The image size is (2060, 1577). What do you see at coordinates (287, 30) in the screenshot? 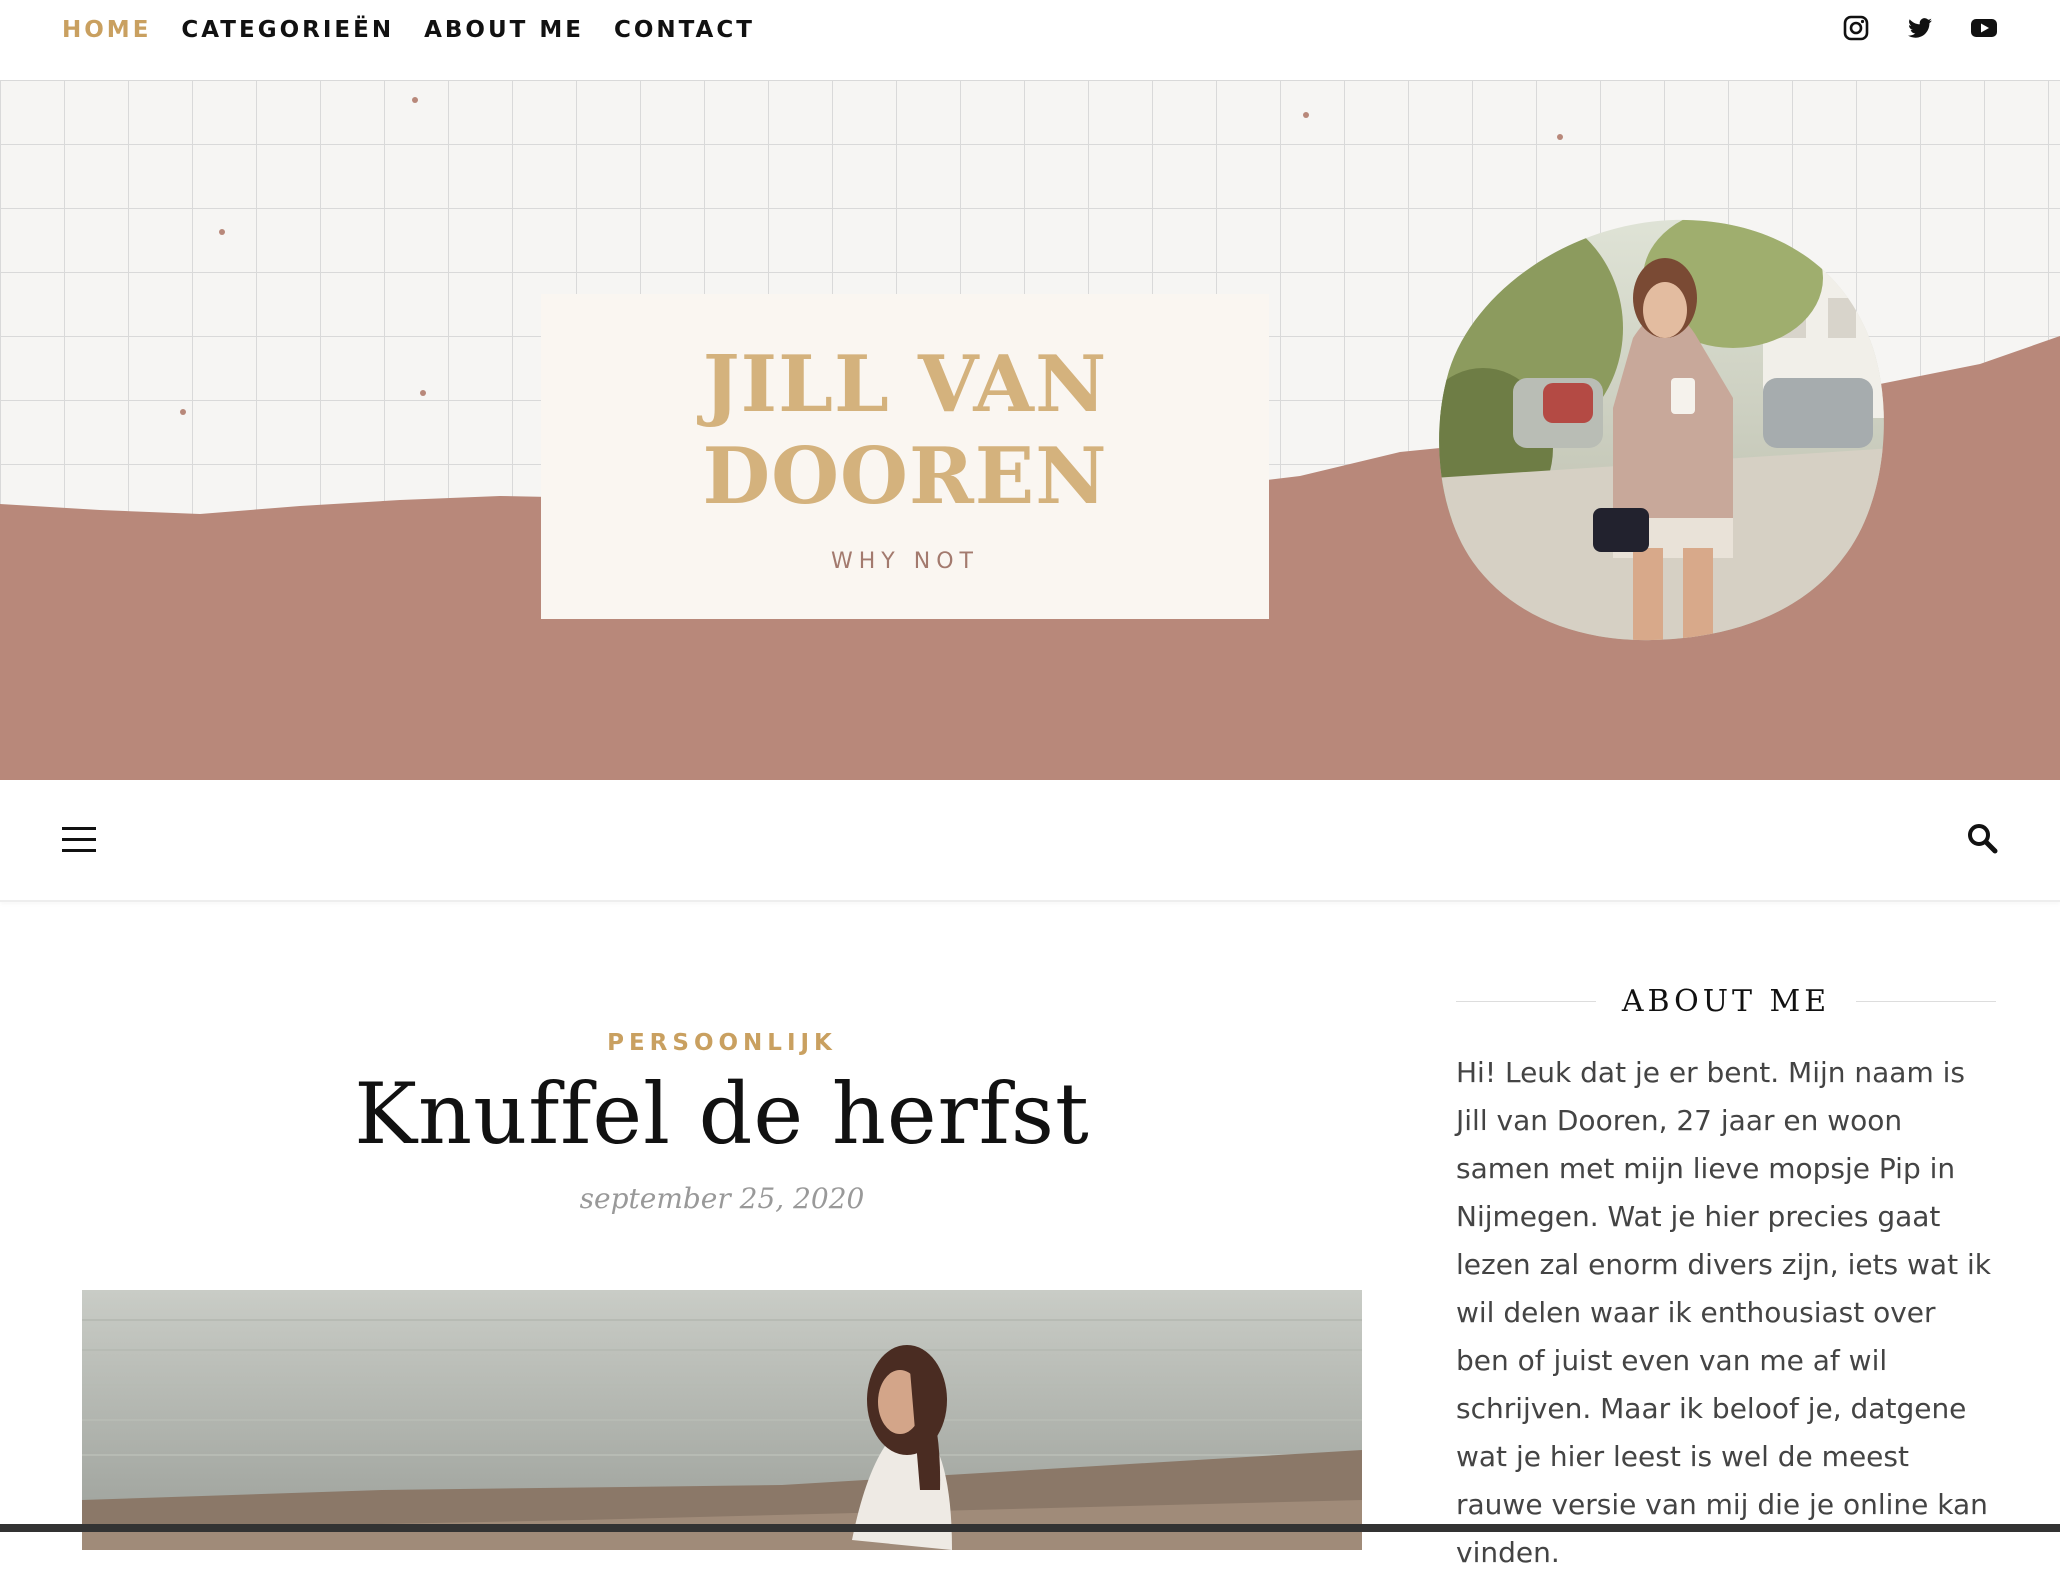
I see `nav-categories: CATEGORIEËN` at bounding box center [287, 30].